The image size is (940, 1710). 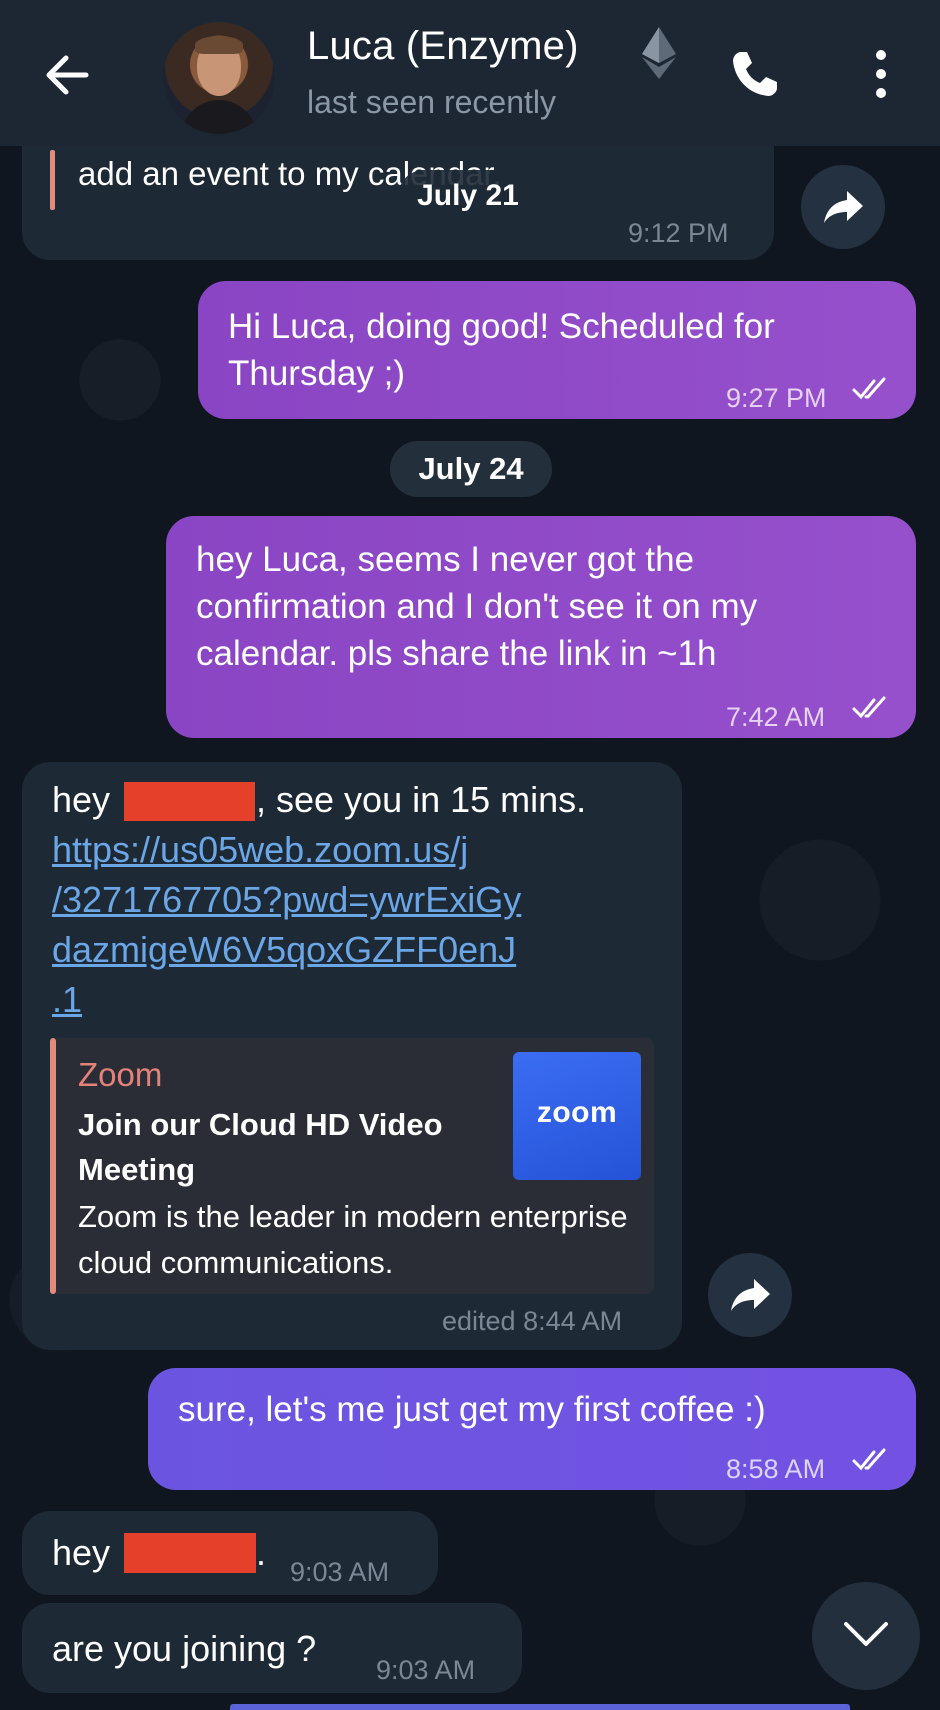 What do you see at coordinates (776, 1469) in the screenshot?
I see `message-time: 8:58 AM` at bounding box center [776, 1469].